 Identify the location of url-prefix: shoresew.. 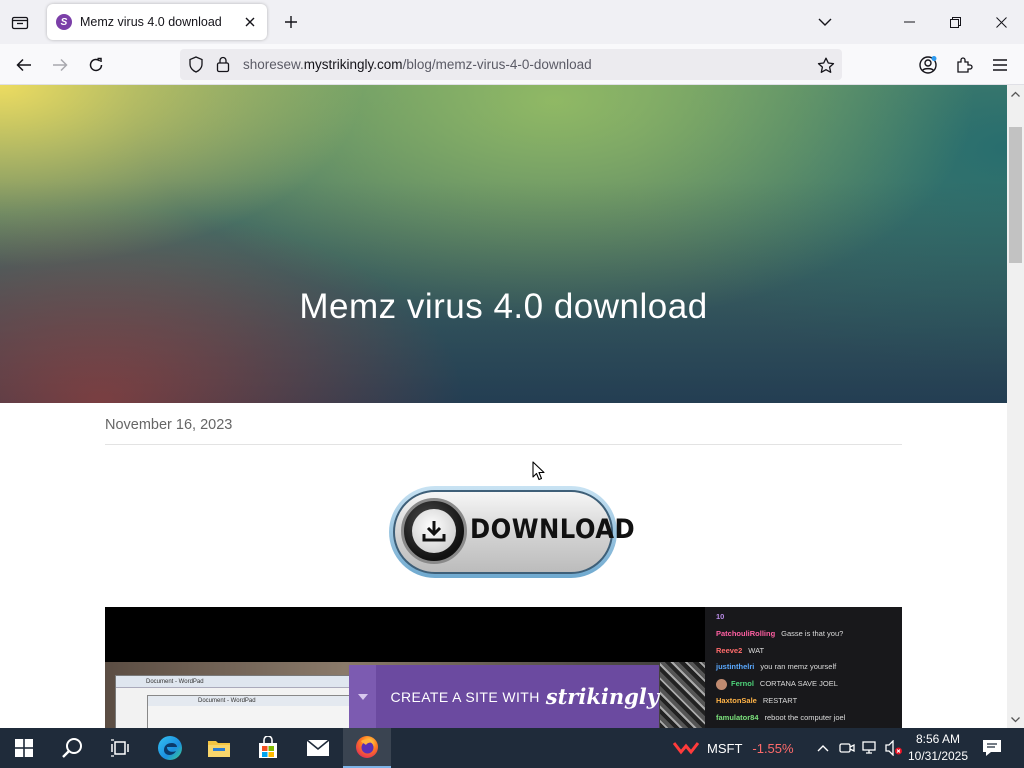
(273, 64).